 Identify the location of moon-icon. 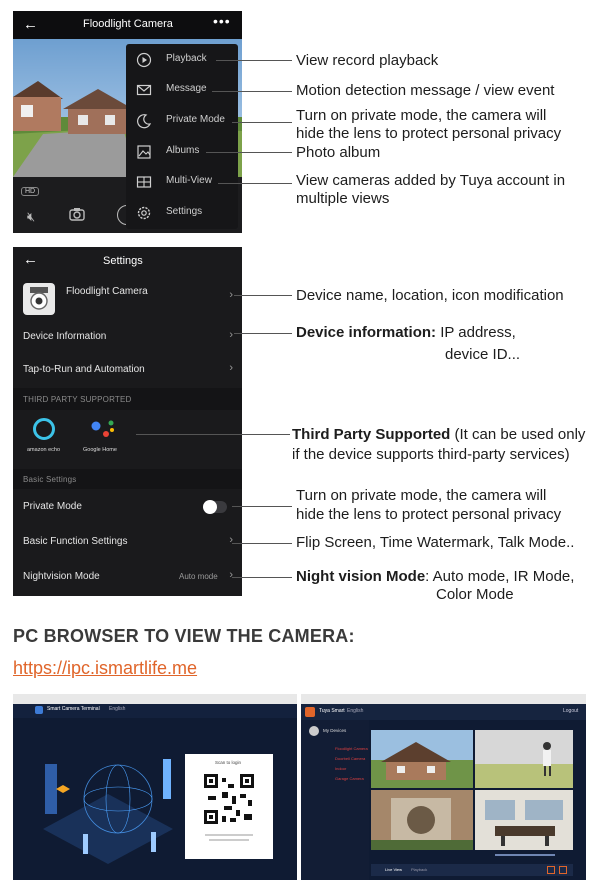
(144, 121).